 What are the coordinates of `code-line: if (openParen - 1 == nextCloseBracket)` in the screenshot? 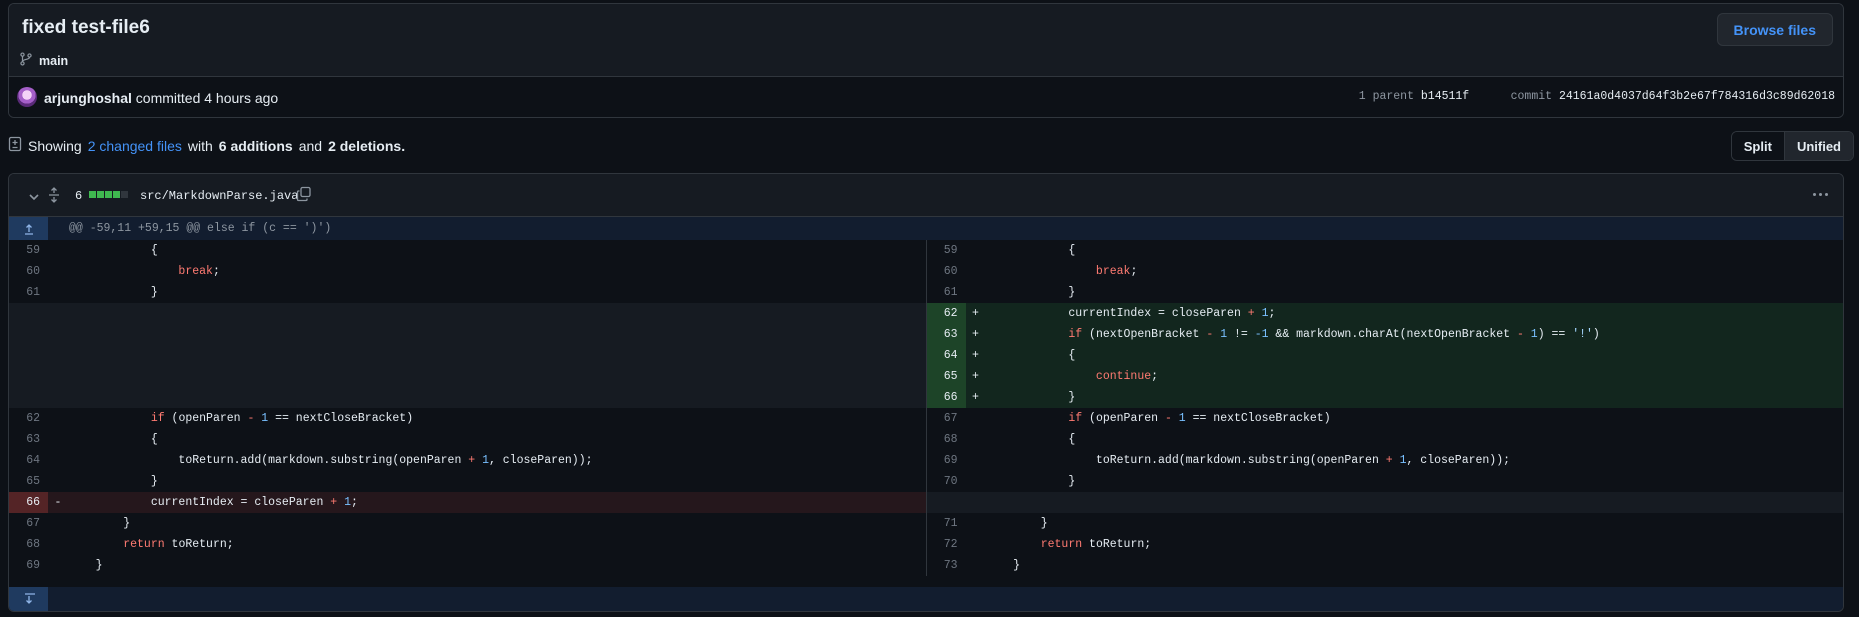 It's located at (1199, 418).